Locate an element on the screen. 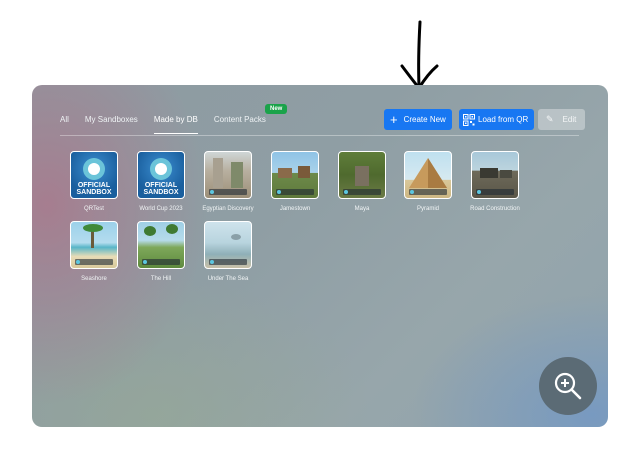 This screenshot has height=459, width=638. edit-label: Edit is located at coordinates (569, 119).